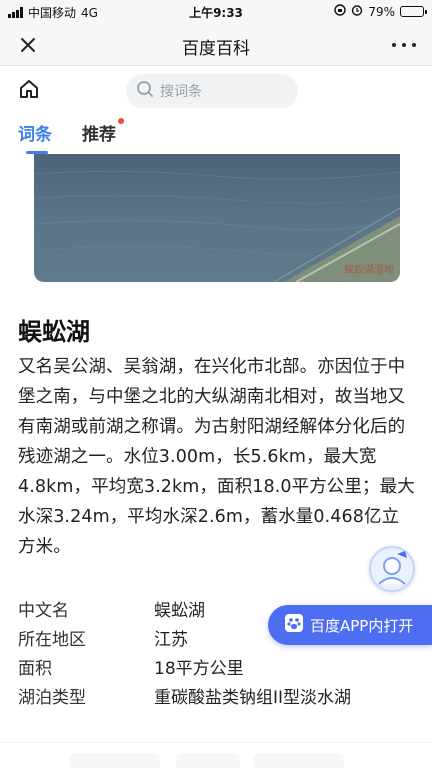  What do you see at coordinates (413, 11) in the screenshot?
I see `battery-icon` at bounding box center [413, 11].